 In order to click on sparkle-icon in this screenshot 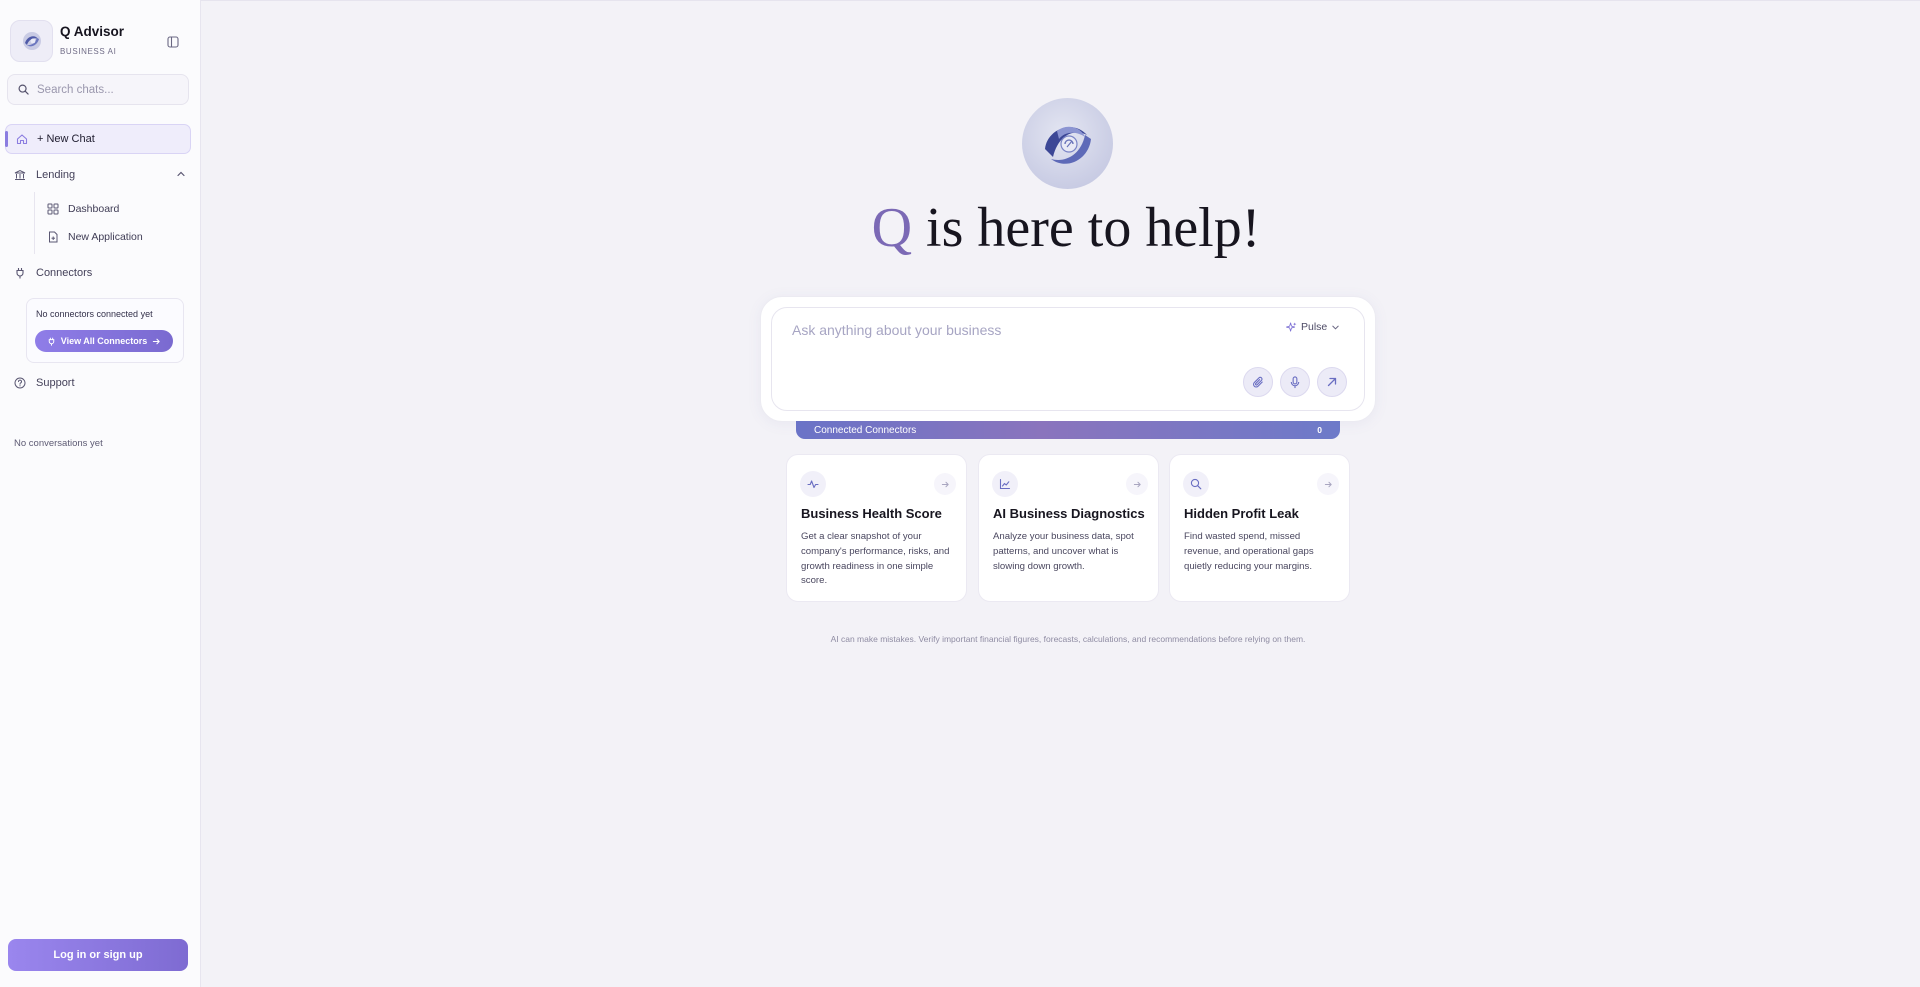, I will do `click(1291, 326)`.